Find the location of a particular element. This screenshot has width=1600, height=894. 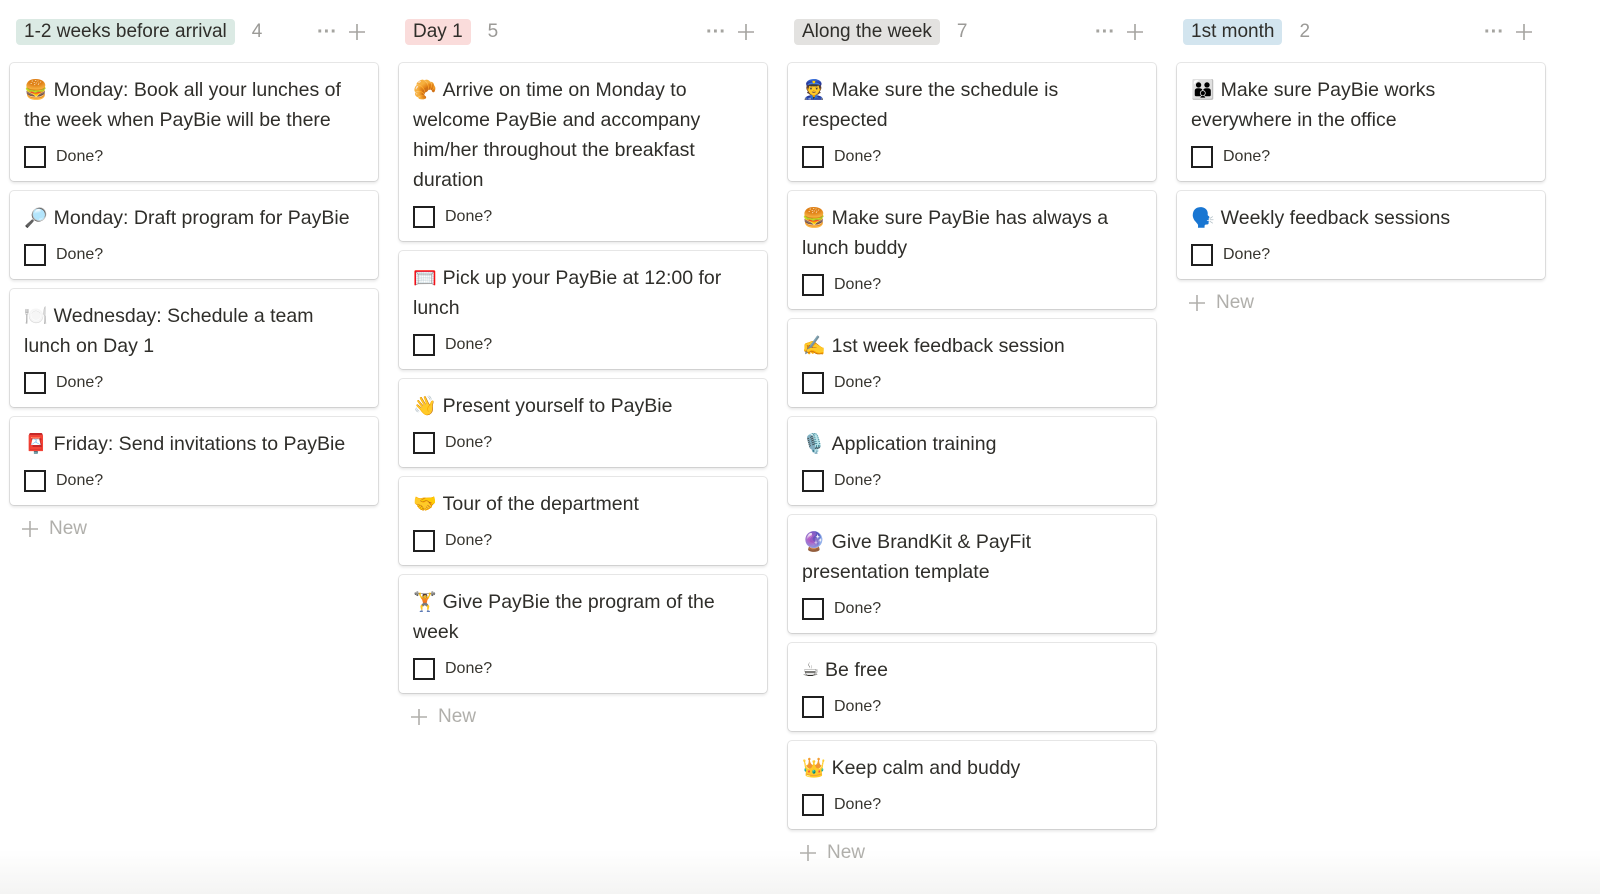

column-header: Day 1 5 ··· is located at coordinates (583, 31).